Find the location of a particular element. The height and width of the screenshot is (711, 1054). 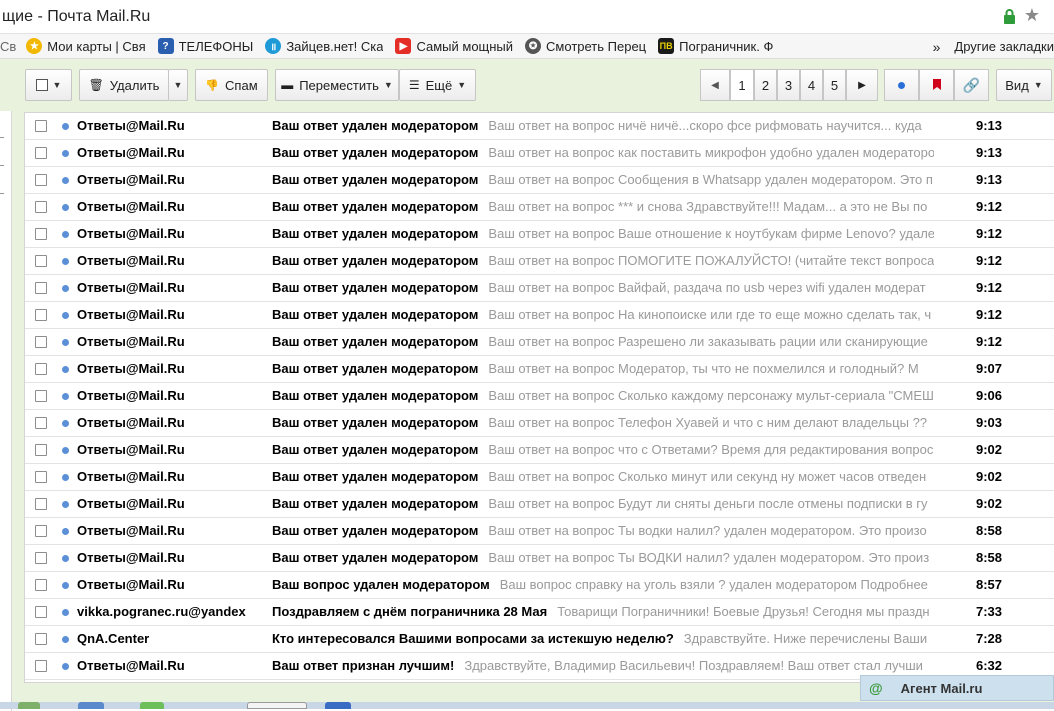

prev-page-button: ◀ is located at coordinates (715, 85).